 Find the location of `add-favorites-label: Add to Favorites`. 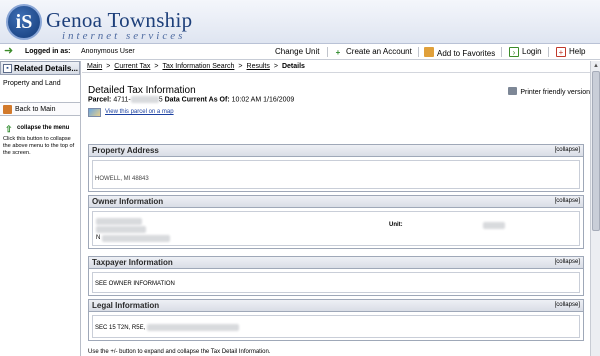

add-favorites-label: Add to Favorites is located at coordinates (466, 53).